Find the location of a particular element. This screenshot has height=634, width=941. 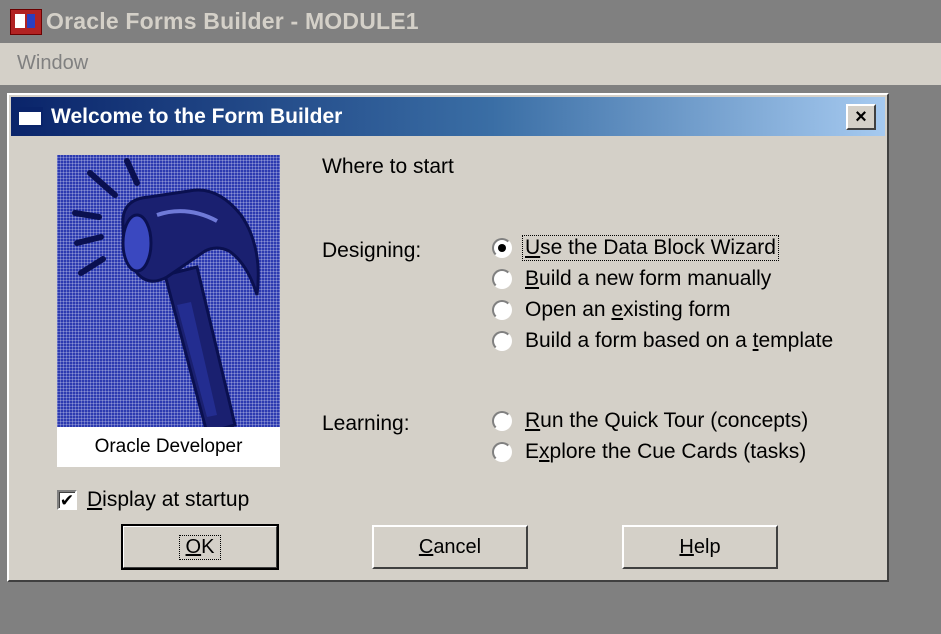

radio-cue-cards: Explore the Cue Cards (tasks) is located at coordinates (650, 452).